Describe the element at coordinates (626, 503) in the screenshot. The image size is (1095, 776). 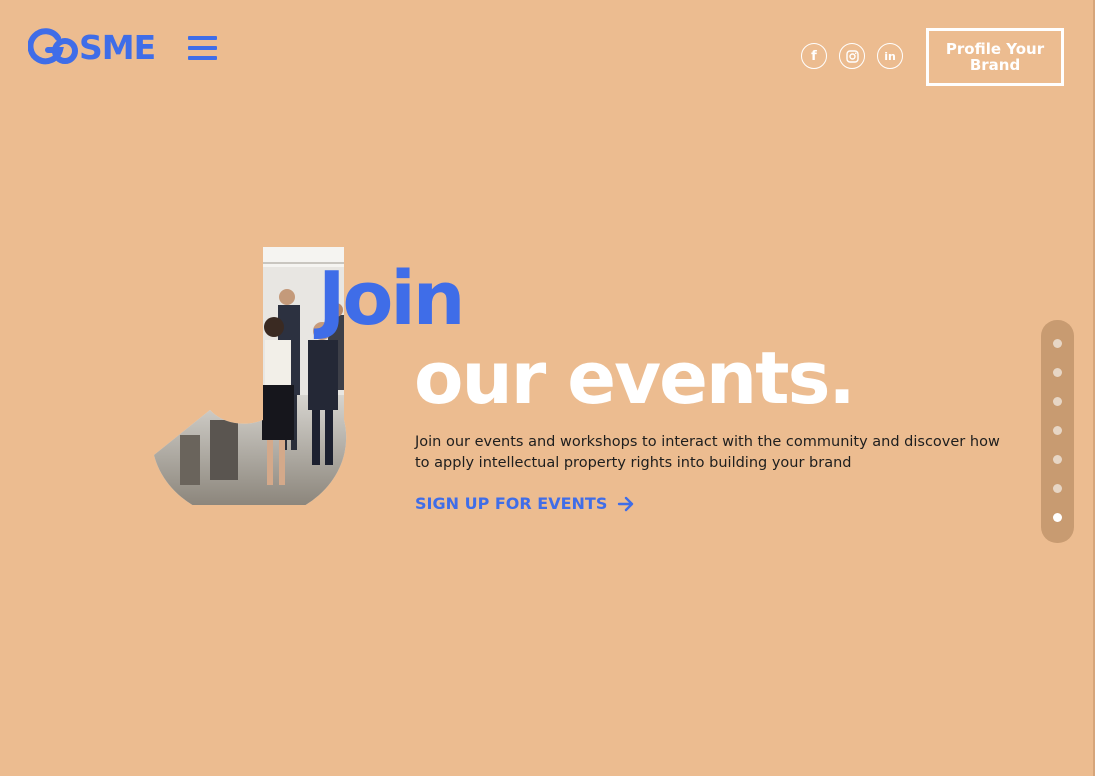
I see `arrow-right-icon` at that location.